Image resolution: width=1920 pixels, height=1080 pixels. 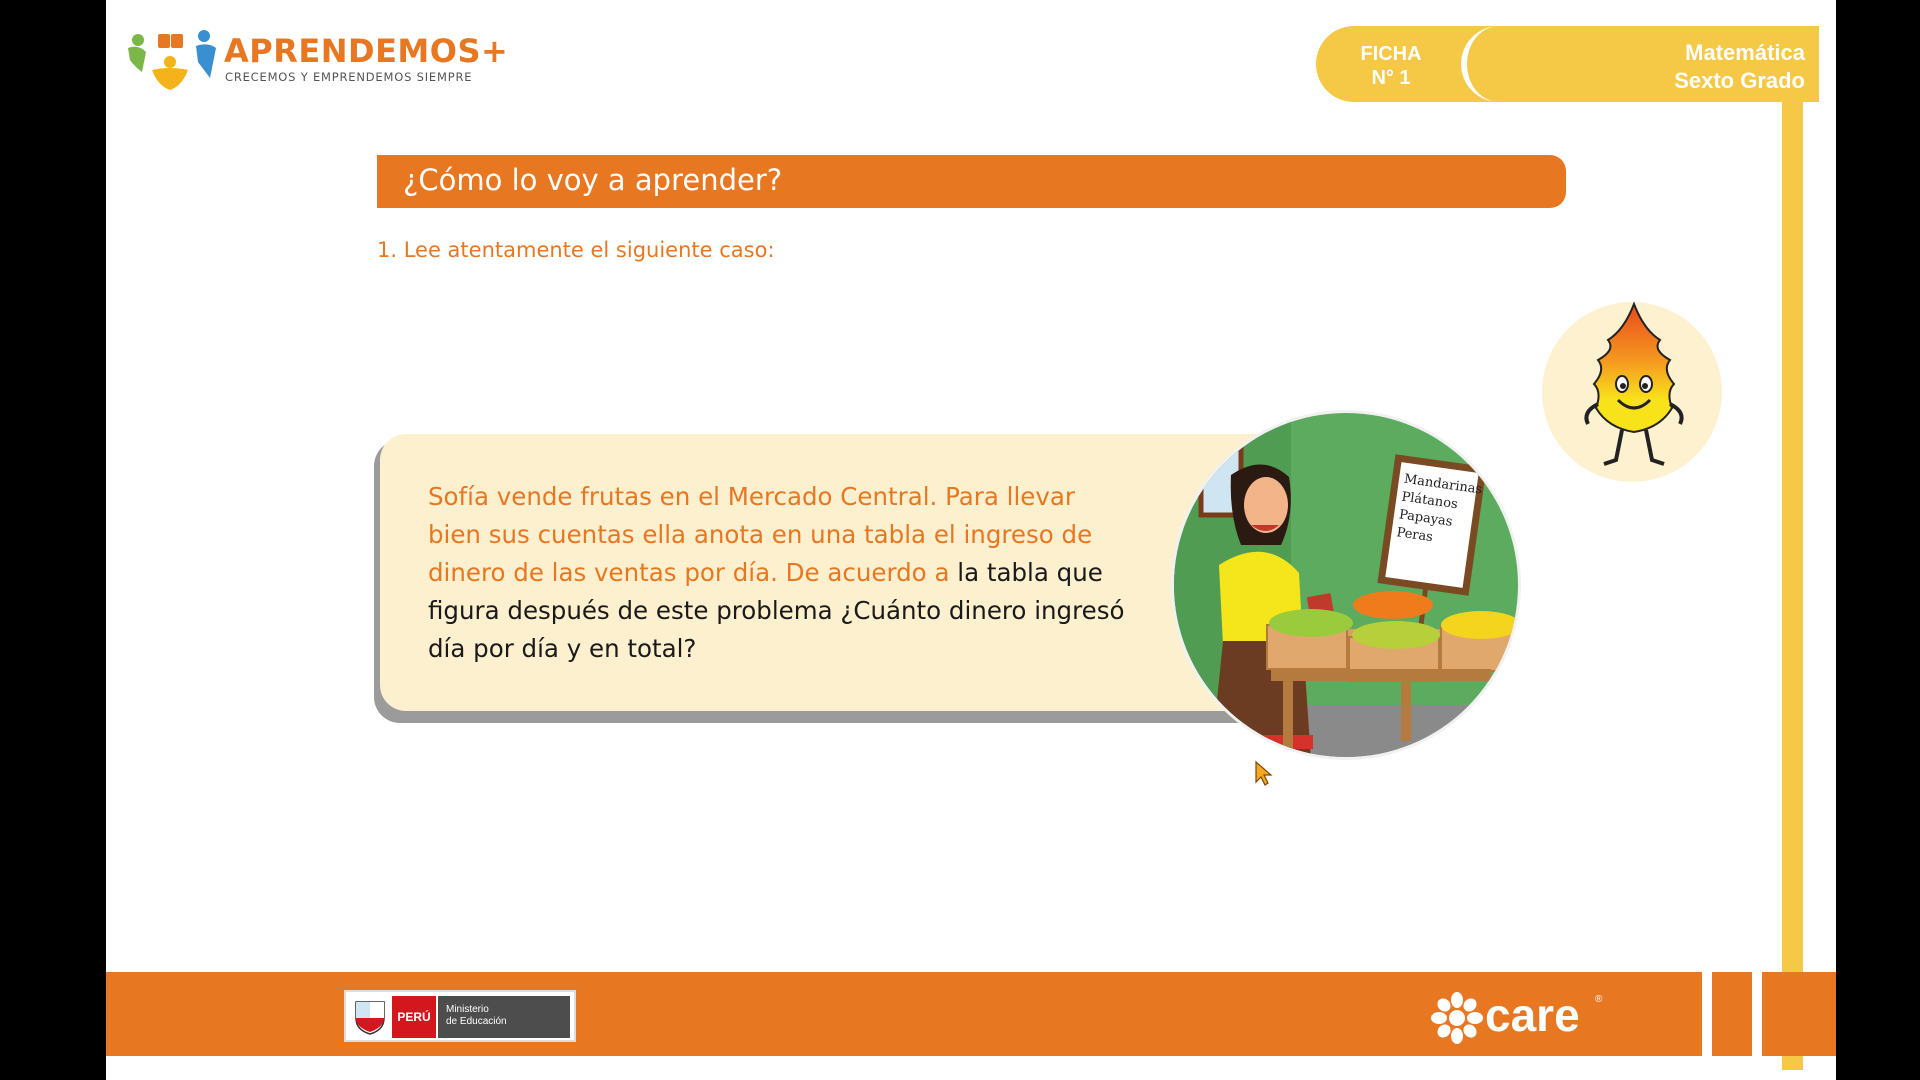 I want to click on brand-title: APRENDEMOS+, so click(x=366, y=51).